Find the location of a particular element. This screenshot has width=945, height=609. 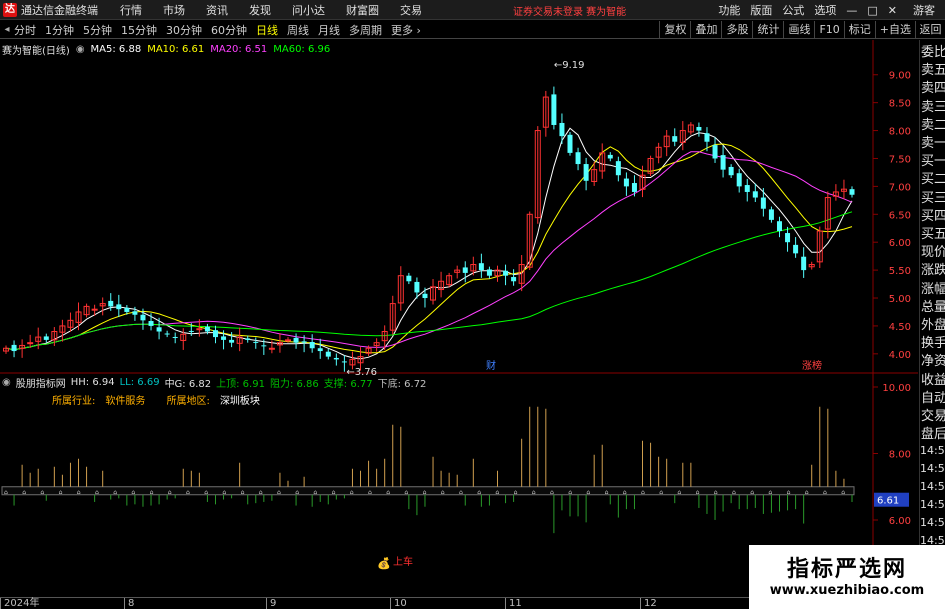

sidebar-tab: 外盘 is located at coordinates (932, 326).